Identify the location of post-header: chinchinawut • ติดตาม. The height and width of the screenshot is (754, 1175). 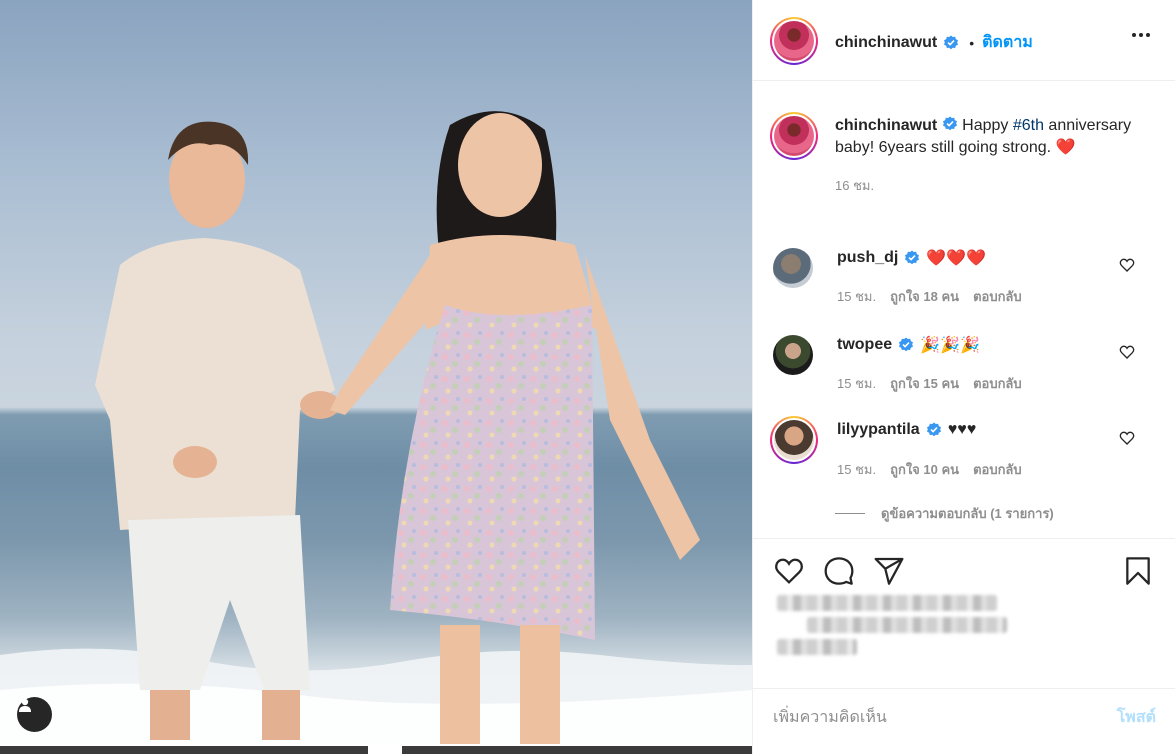
(964, 40).